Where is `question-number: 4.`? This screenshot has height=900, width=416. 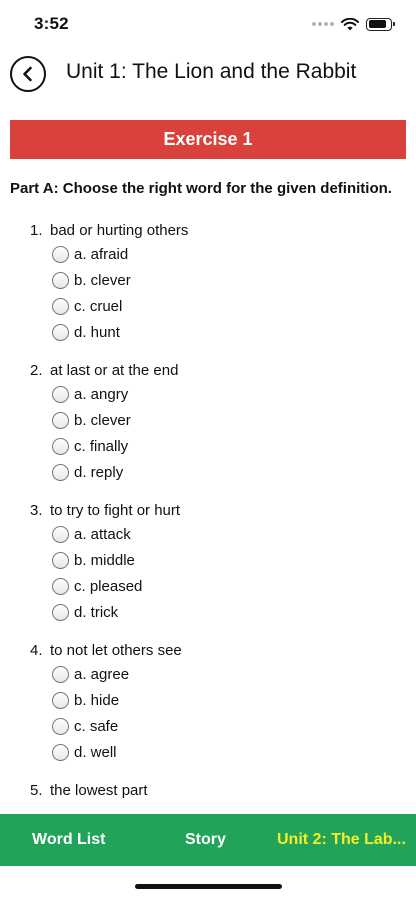 question-number: 4. is located at coordinates (36, 650).